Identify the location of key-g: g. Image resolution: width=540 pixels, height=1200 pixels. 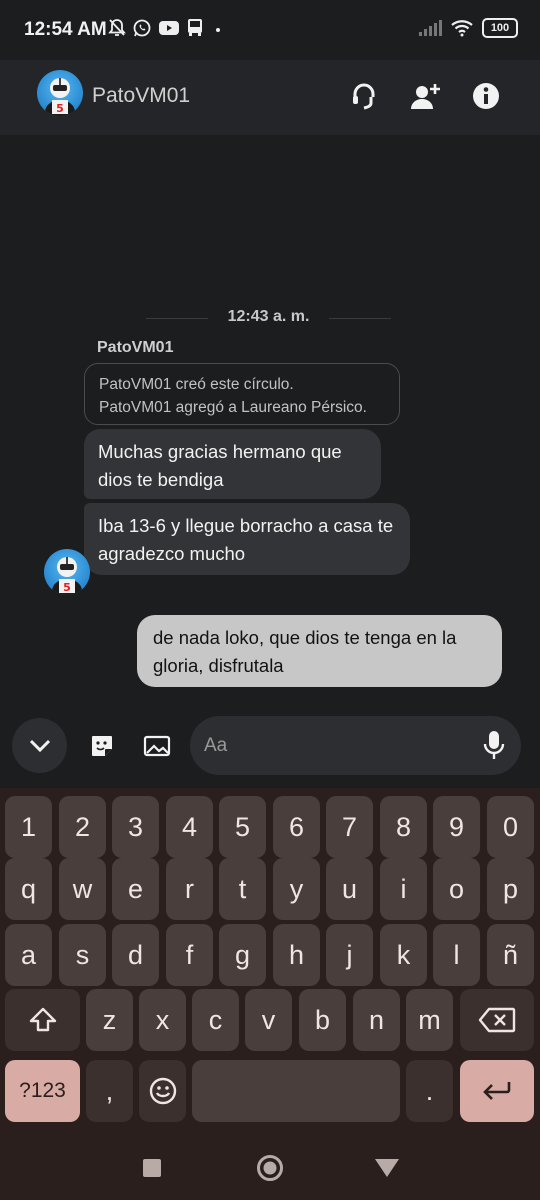
(242, 955).